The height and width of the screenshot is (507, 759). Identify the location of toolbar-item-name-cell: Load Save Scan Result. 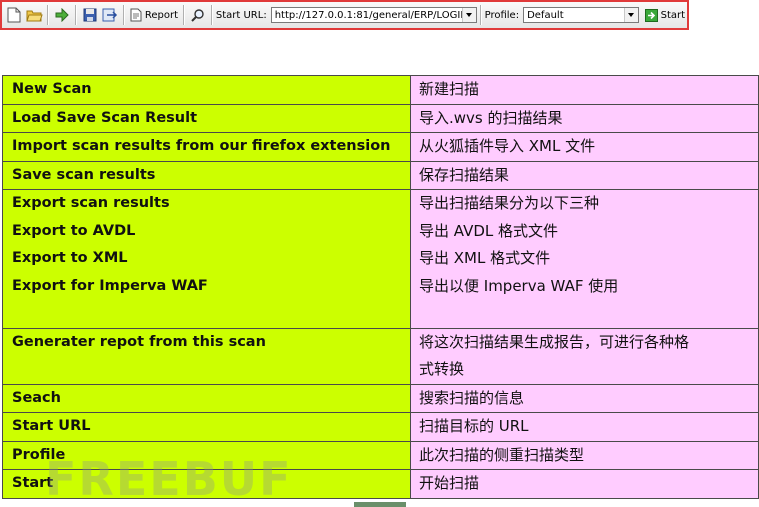
(206, 118).